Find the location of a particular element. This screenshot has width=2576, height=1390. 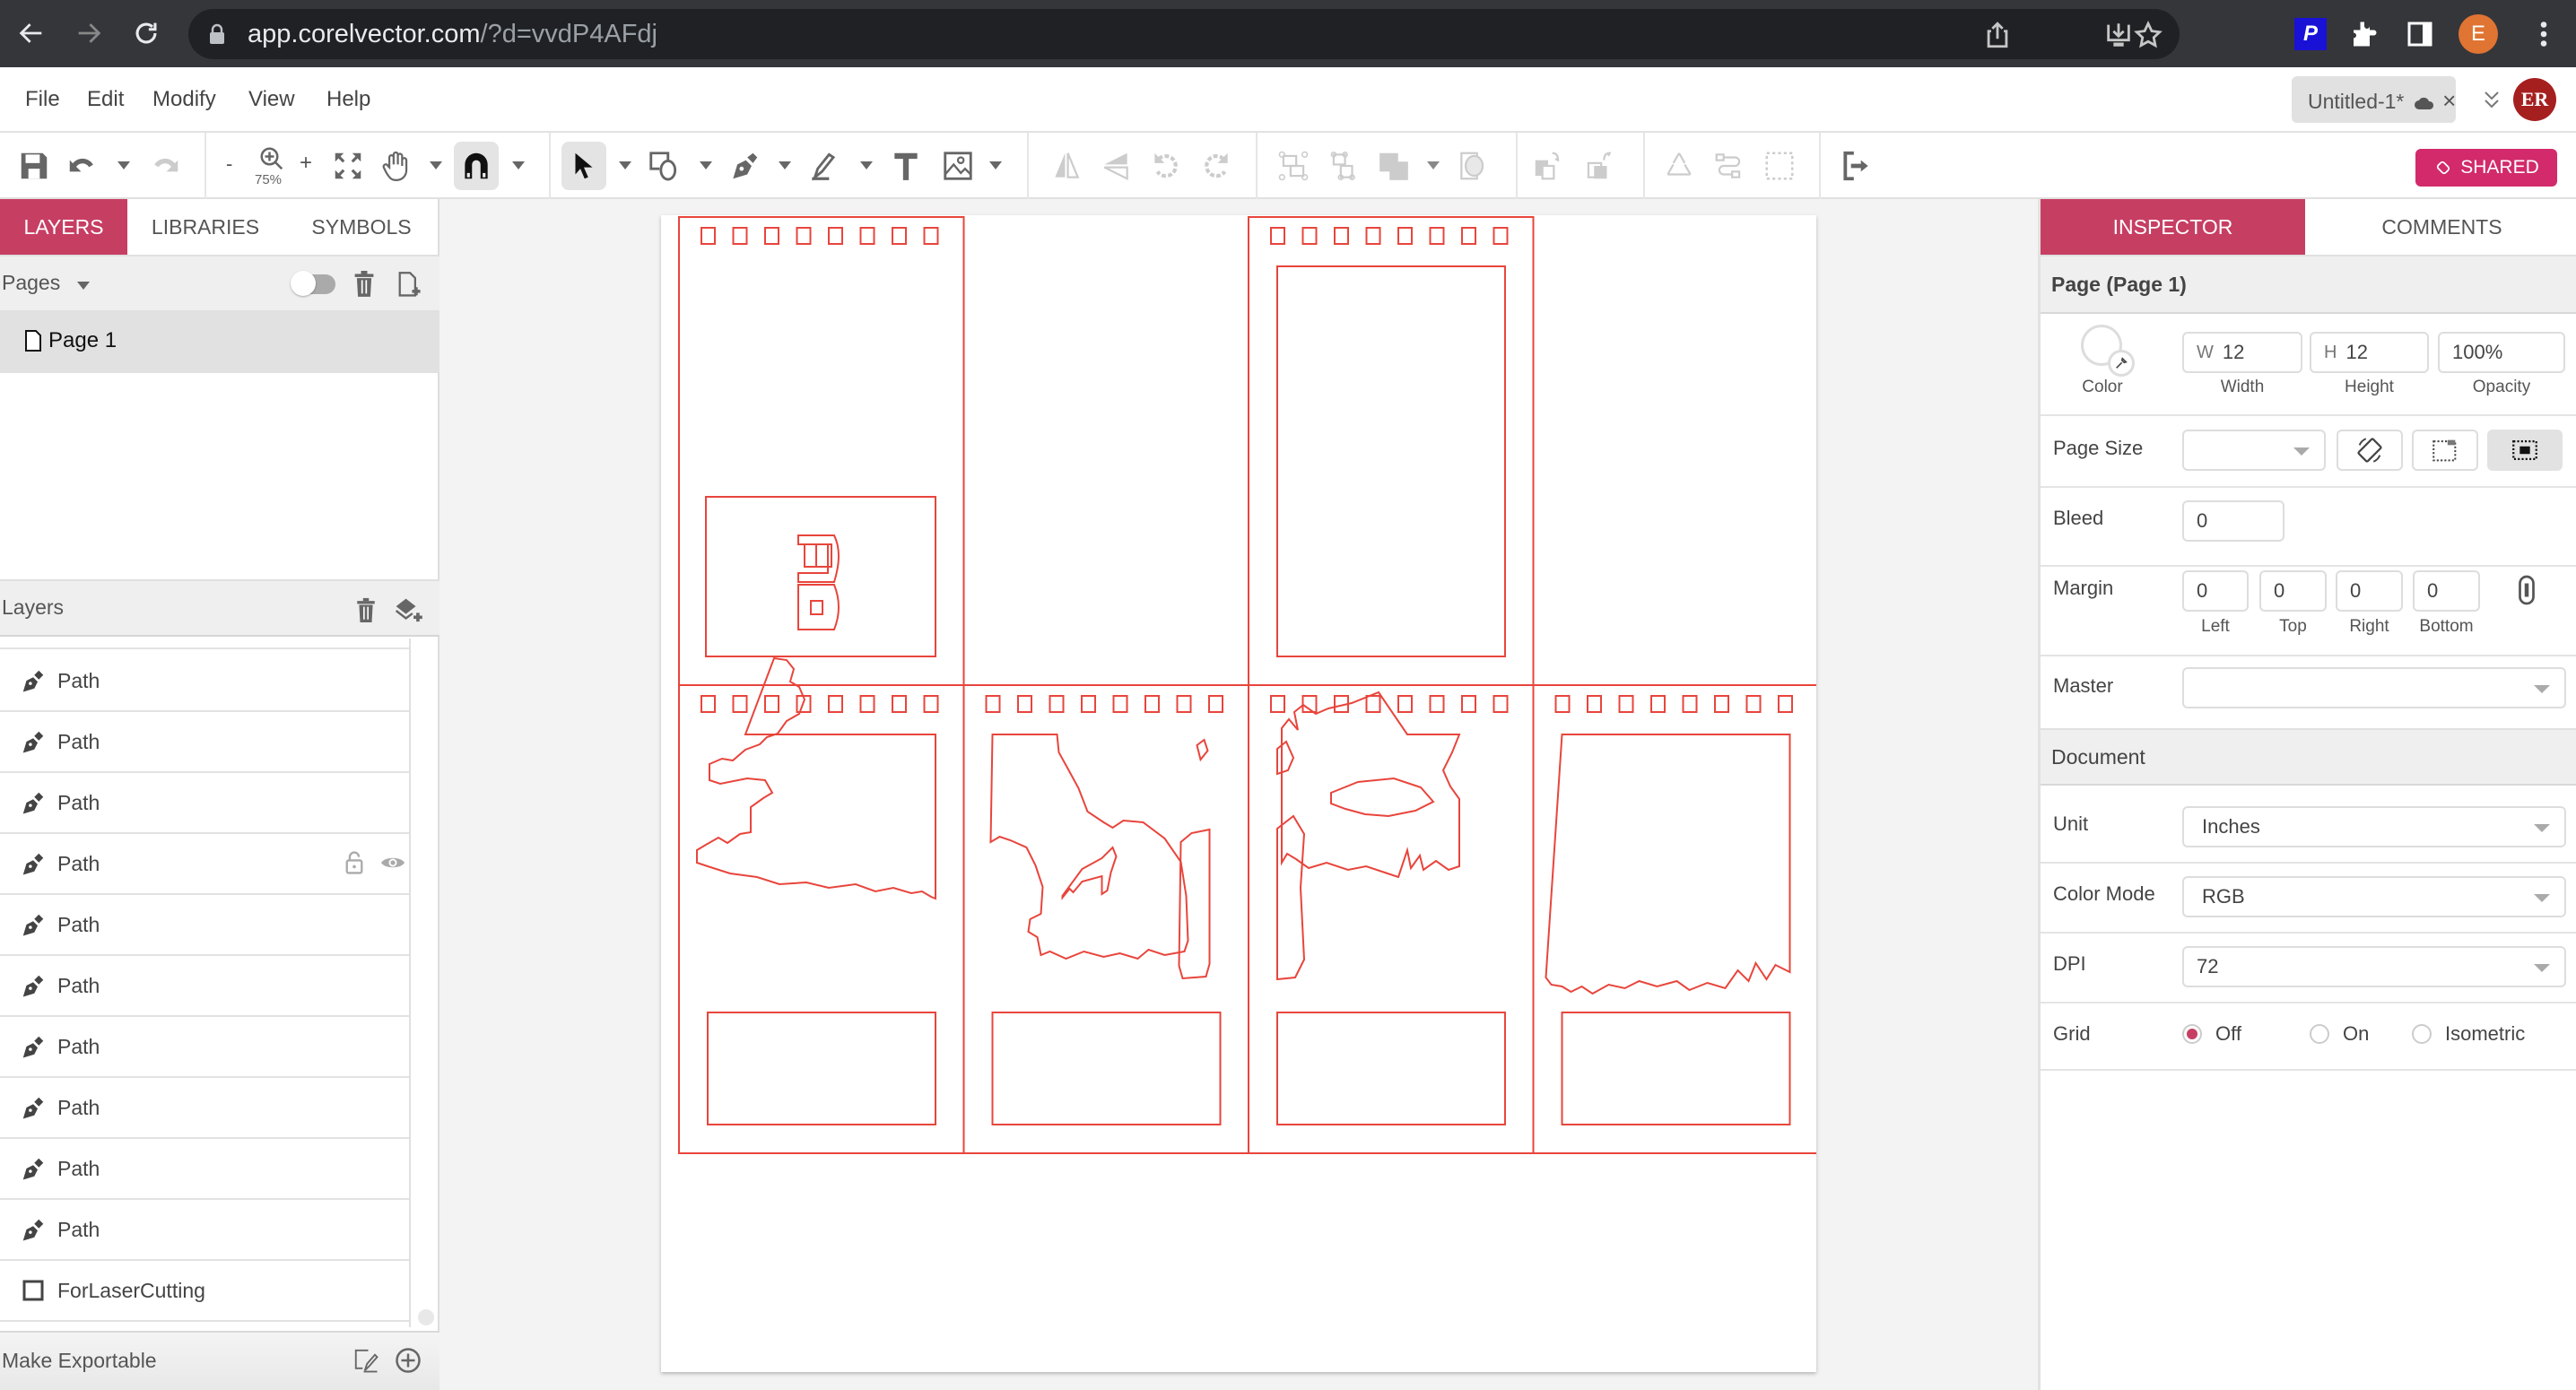

tab-comments: COMMENTS is located at coordinates (2440, 227).